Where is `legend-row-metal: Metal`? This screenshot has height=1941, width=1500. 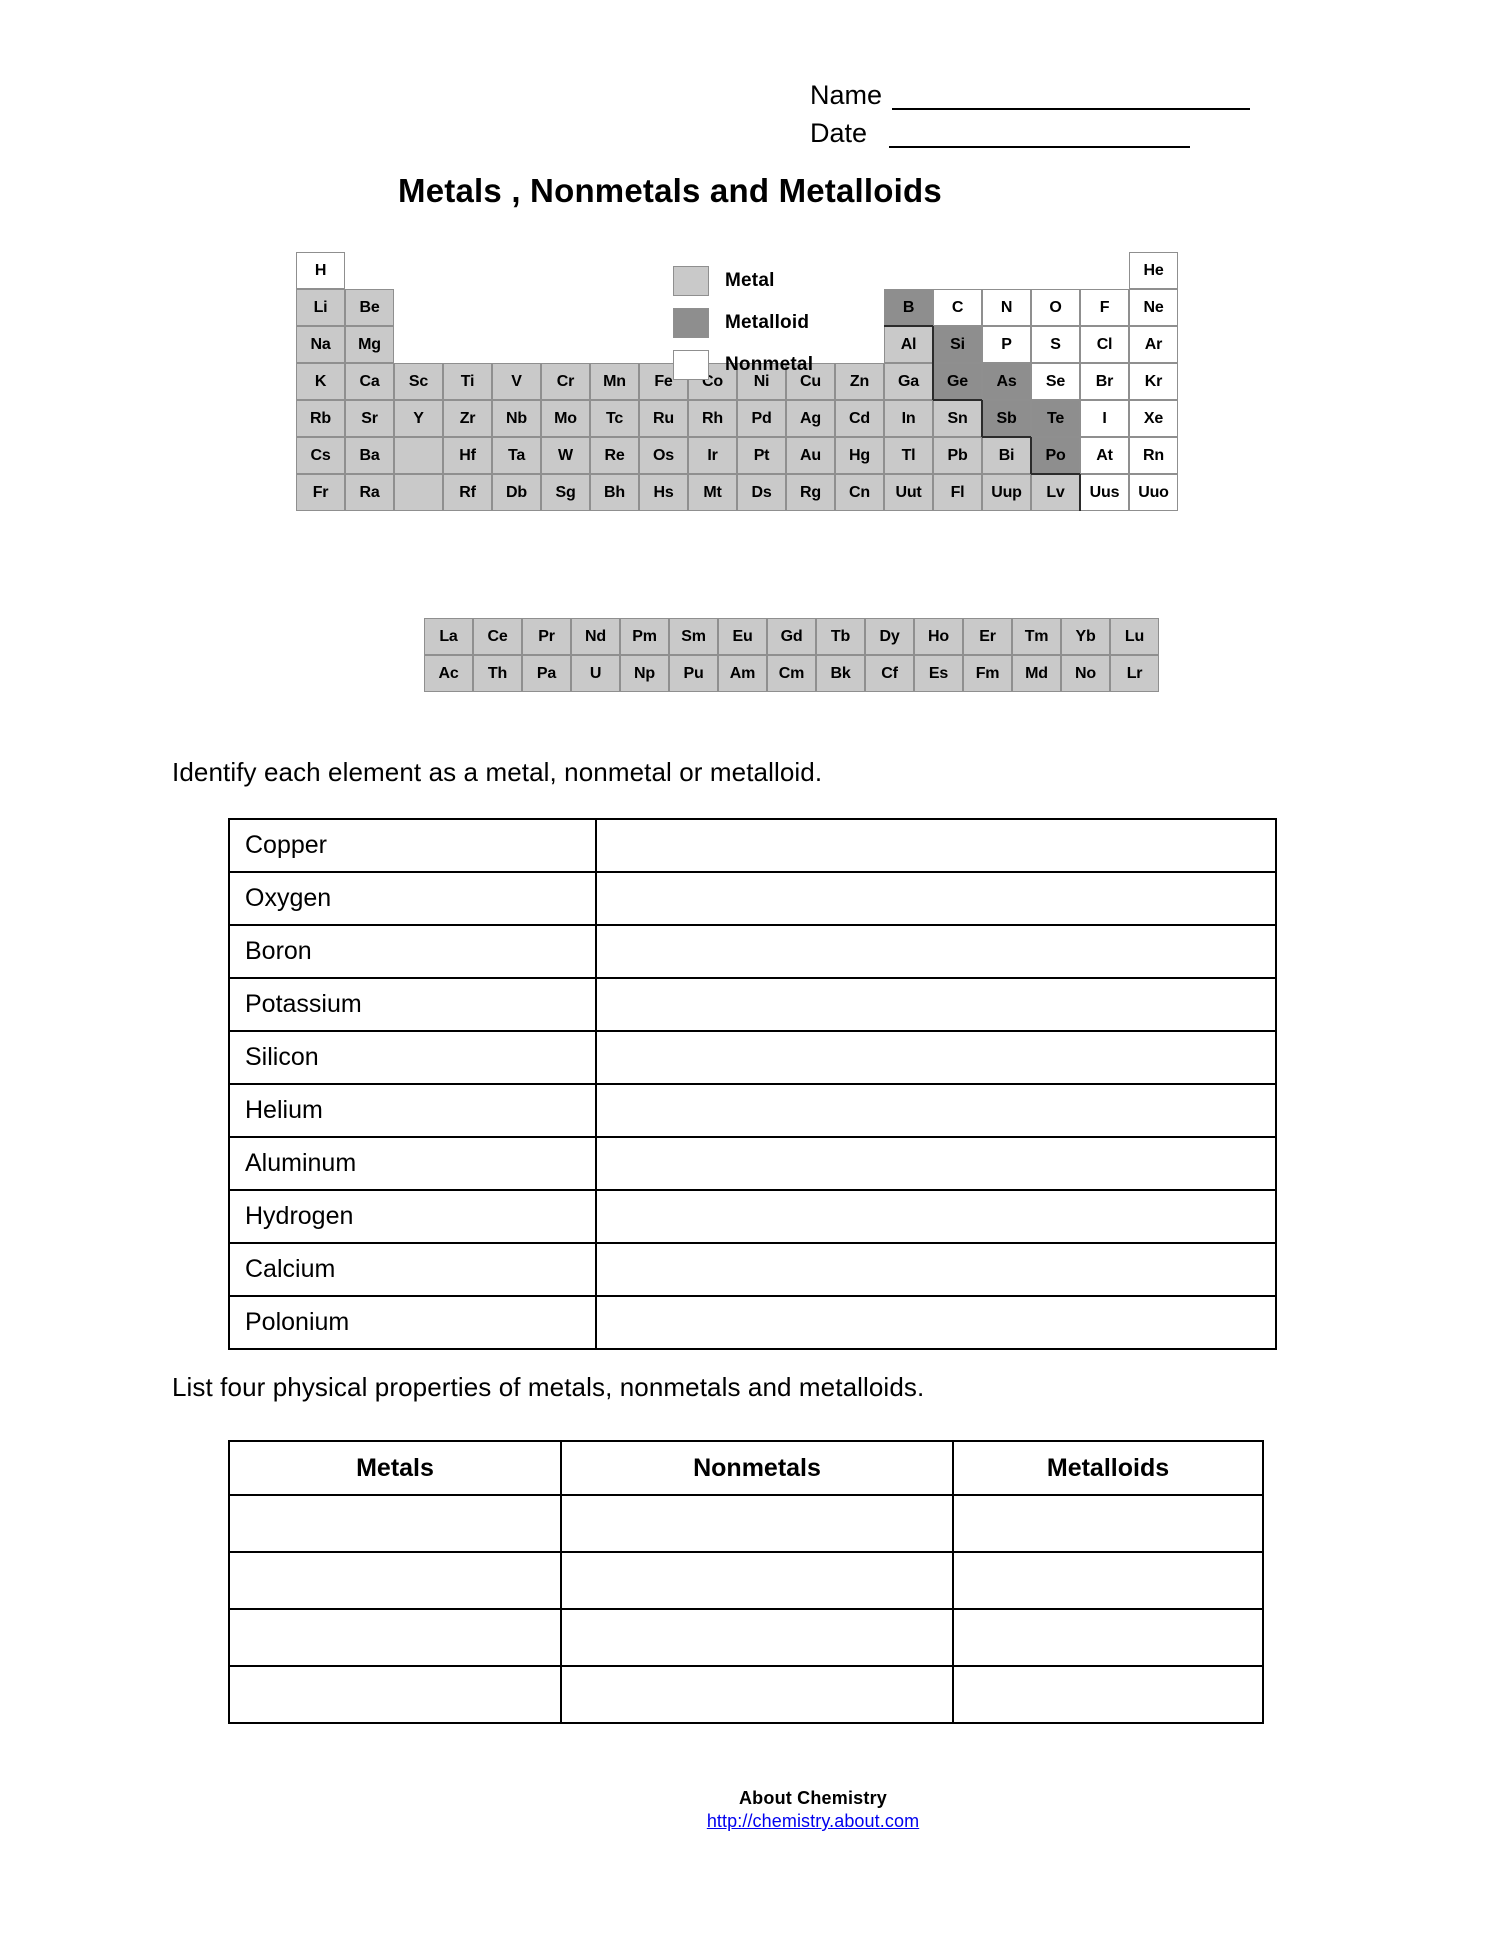 legend-row-metal: Metal is located at coordinates (743, 281).